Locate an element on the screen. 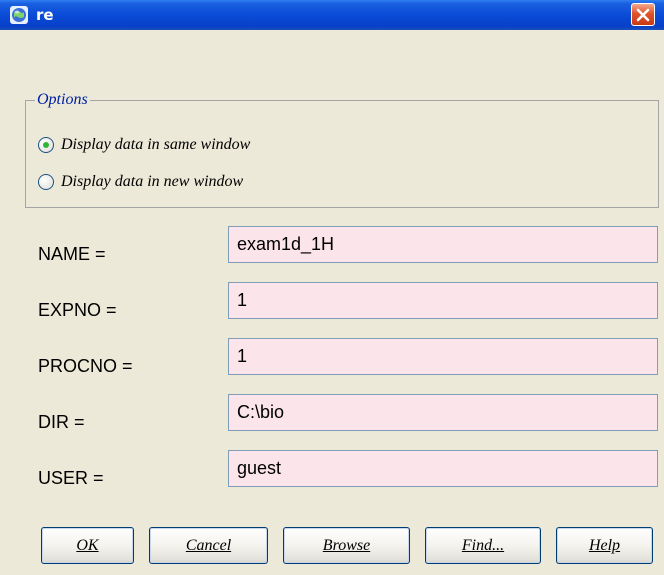 The image size is (664, 575). user-field is located at coordinates (443, 468).